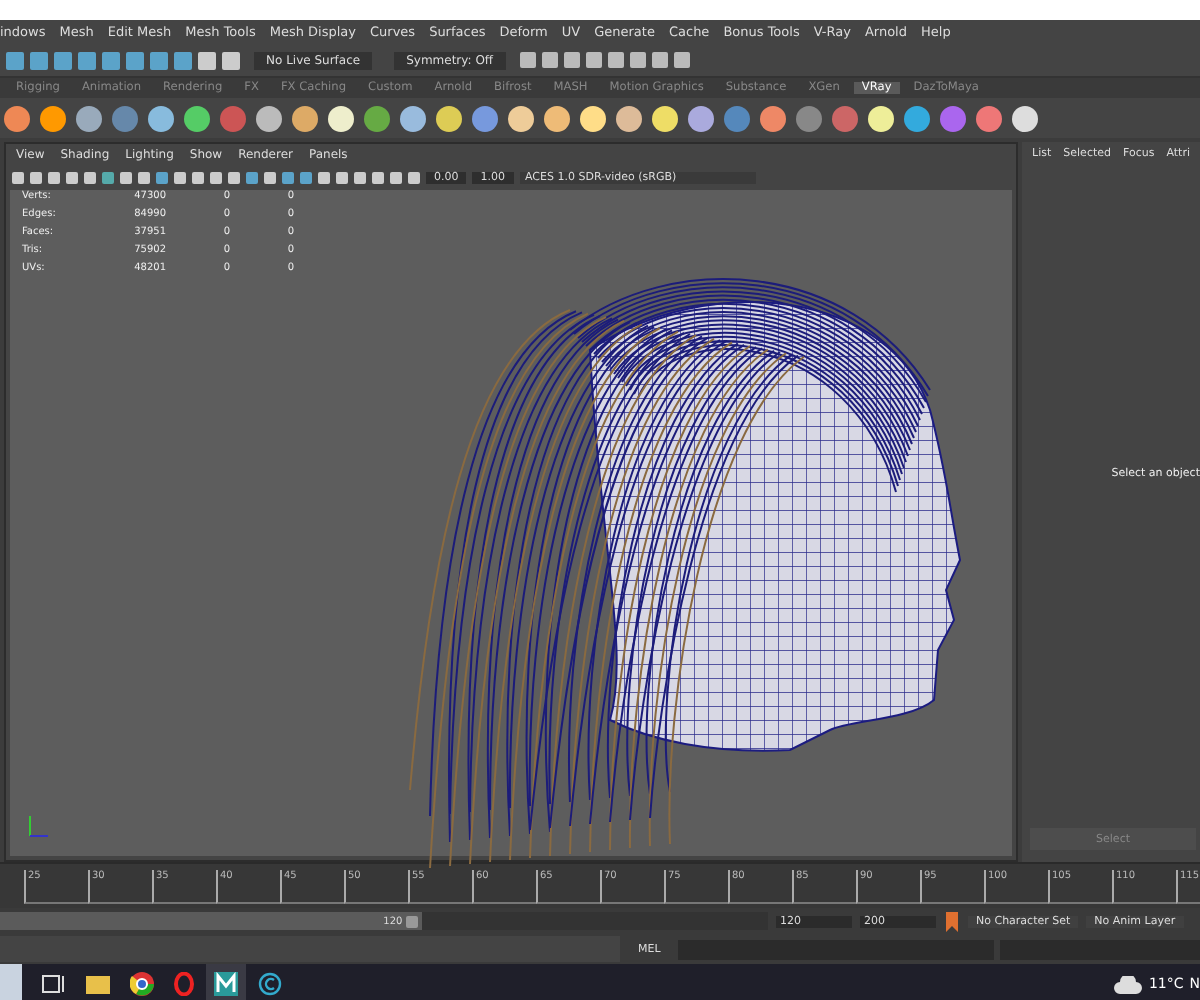  I want to click on axis-gizmo-icon, so click(38, 826).